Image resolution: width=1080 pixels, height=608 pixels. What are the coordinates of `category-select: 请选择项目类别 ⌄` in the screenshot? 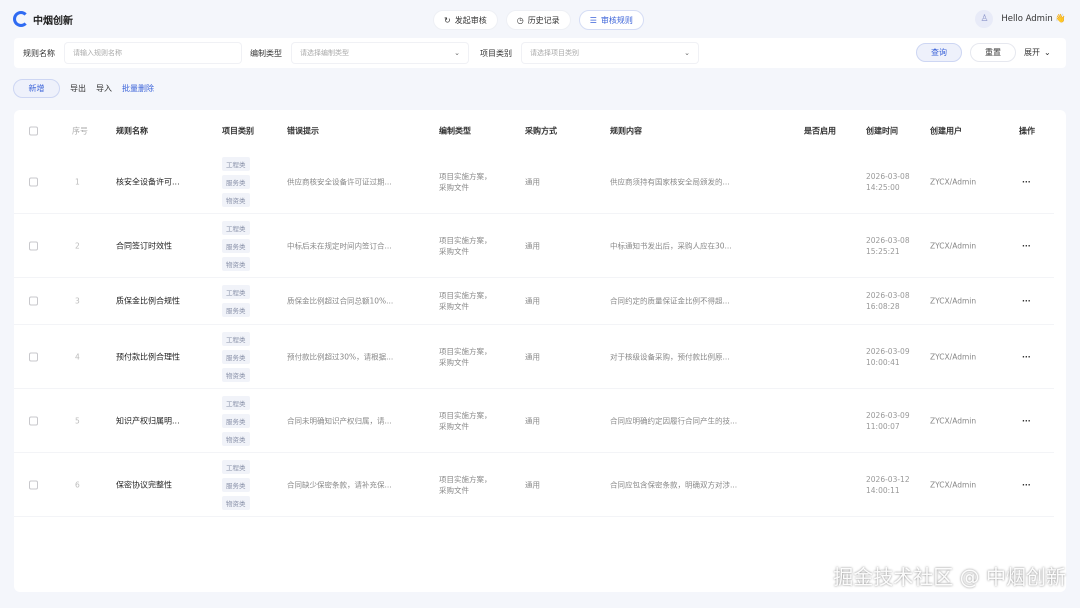 It's located at (610, 53).